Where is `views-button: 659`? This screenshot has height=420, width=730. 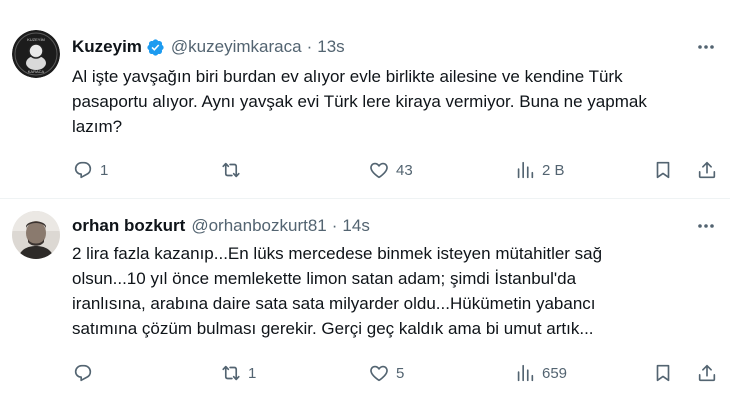 views-button: 659 is located at coordinates (540, 373).